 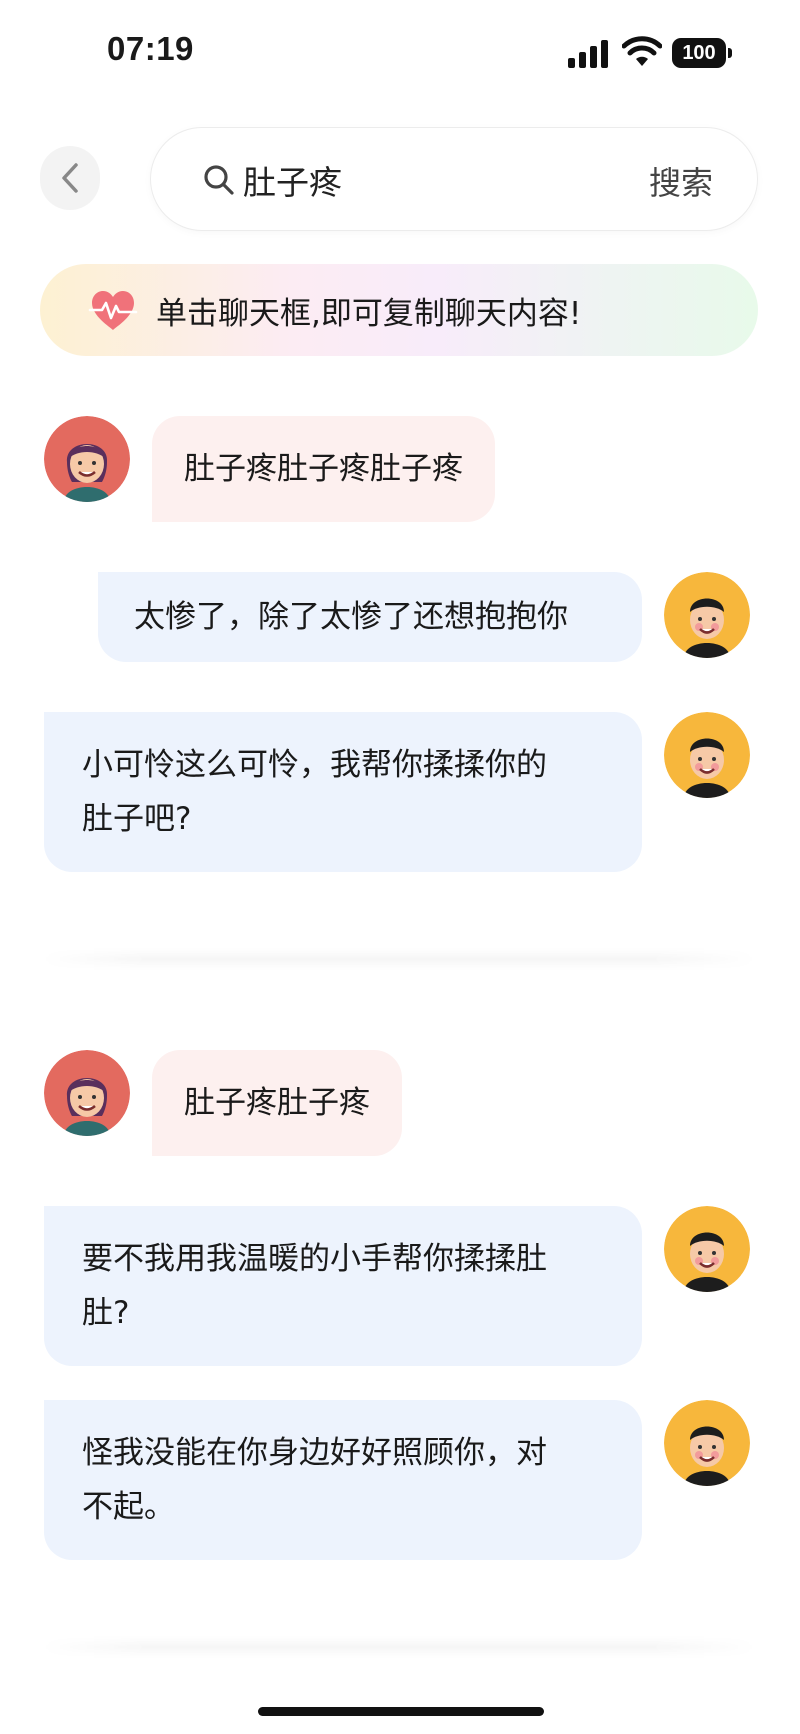 What do you see at coordinates (681, 181) in the screenshot?
I see `search-button: 搜索` at bounding box center [681, 181].